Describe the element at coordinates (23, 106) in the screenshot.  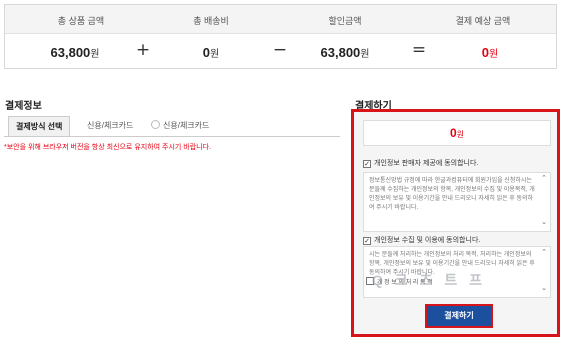
I see `payment-info-title: 결제정보` at that location.